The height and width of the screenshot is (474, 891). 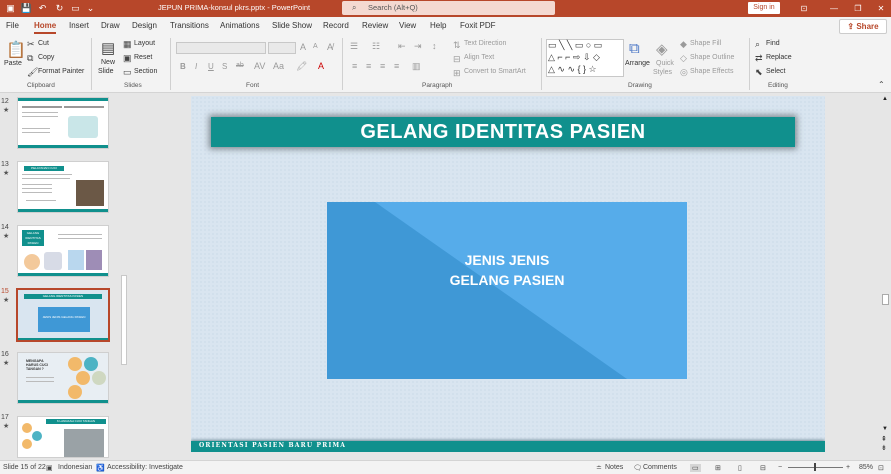 I want to click on align-left-icon: ≡, so click(x=354, y=66).